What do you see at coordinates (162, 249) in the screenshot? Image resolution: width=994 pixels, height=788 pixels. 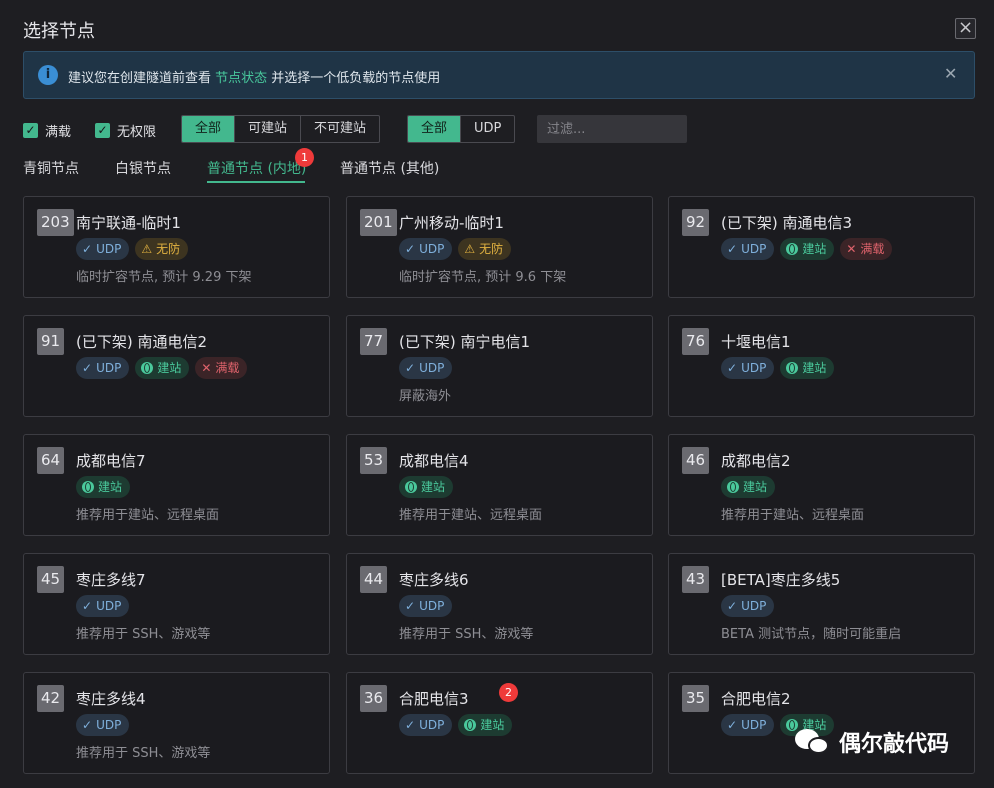 I see `tag-nodef: ⚠ 无防` at bounding box center [162, 249].